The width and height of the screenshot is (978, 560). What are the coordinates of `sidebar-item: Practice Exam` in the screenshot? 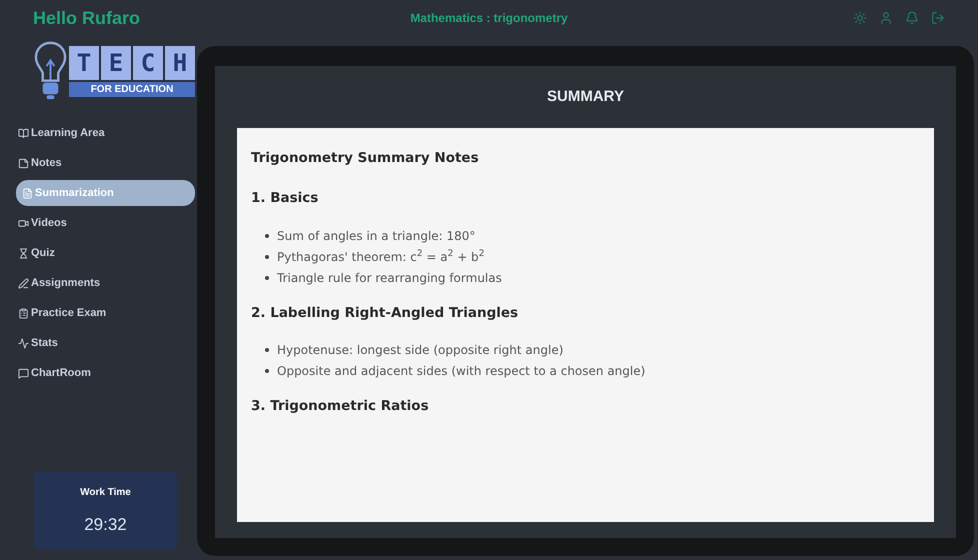 It's located at (105, 313).